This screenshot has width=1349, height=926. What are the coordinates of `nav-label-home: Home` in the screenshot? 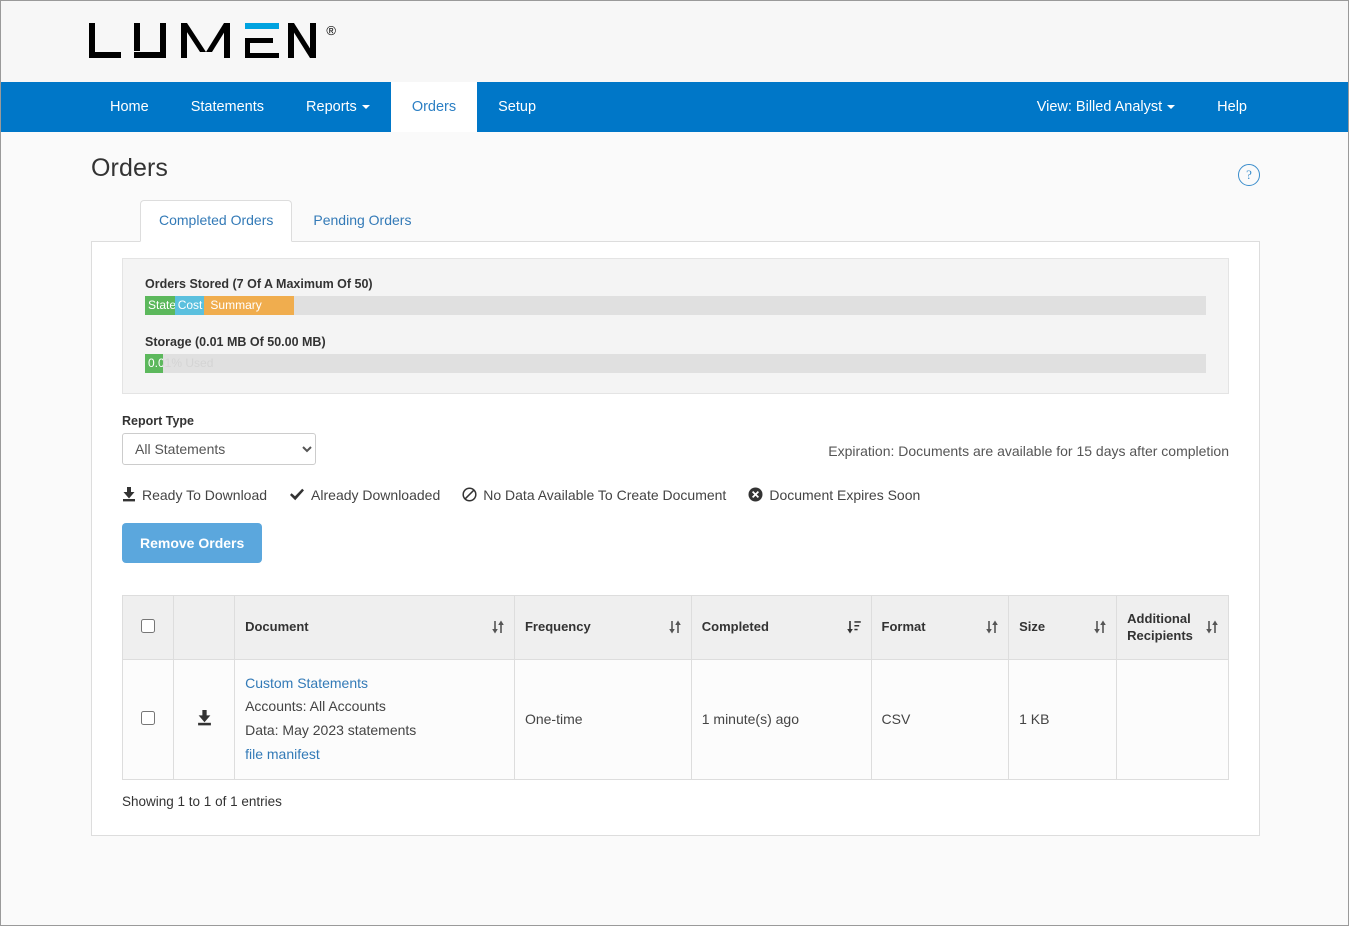 It's located at (129, 107).